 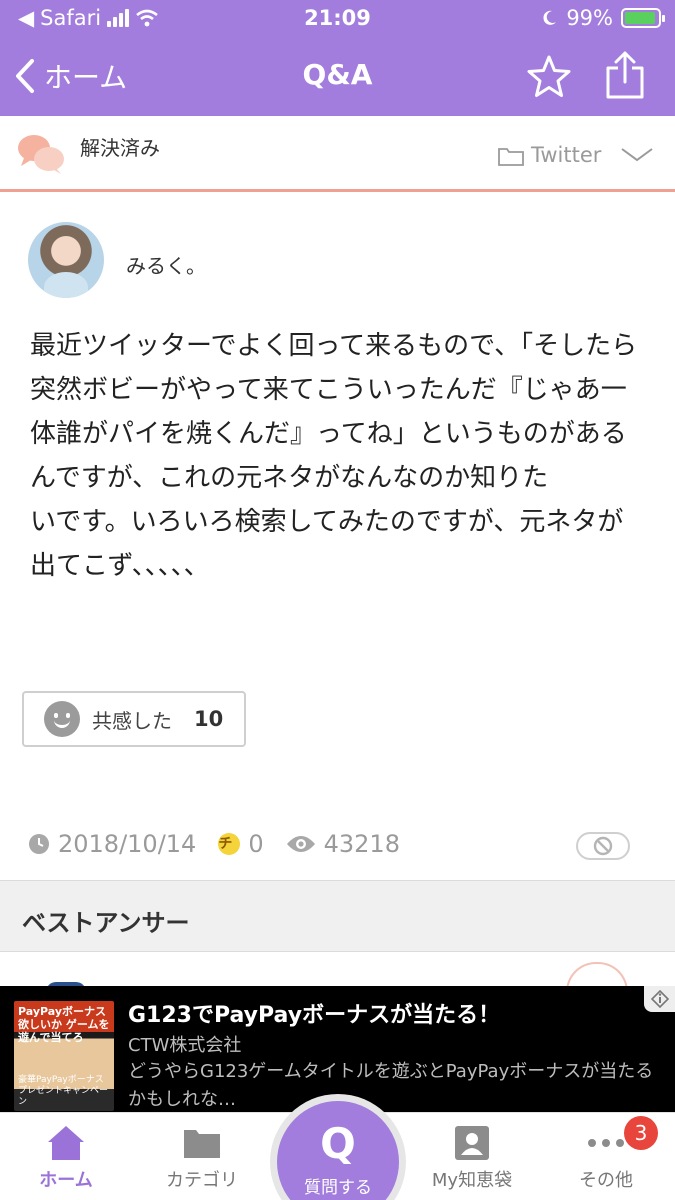 What do you see at coordinates (209, 719) in the screenshot?
I see `empathy-count: 10` at bounding box center [209, 719].